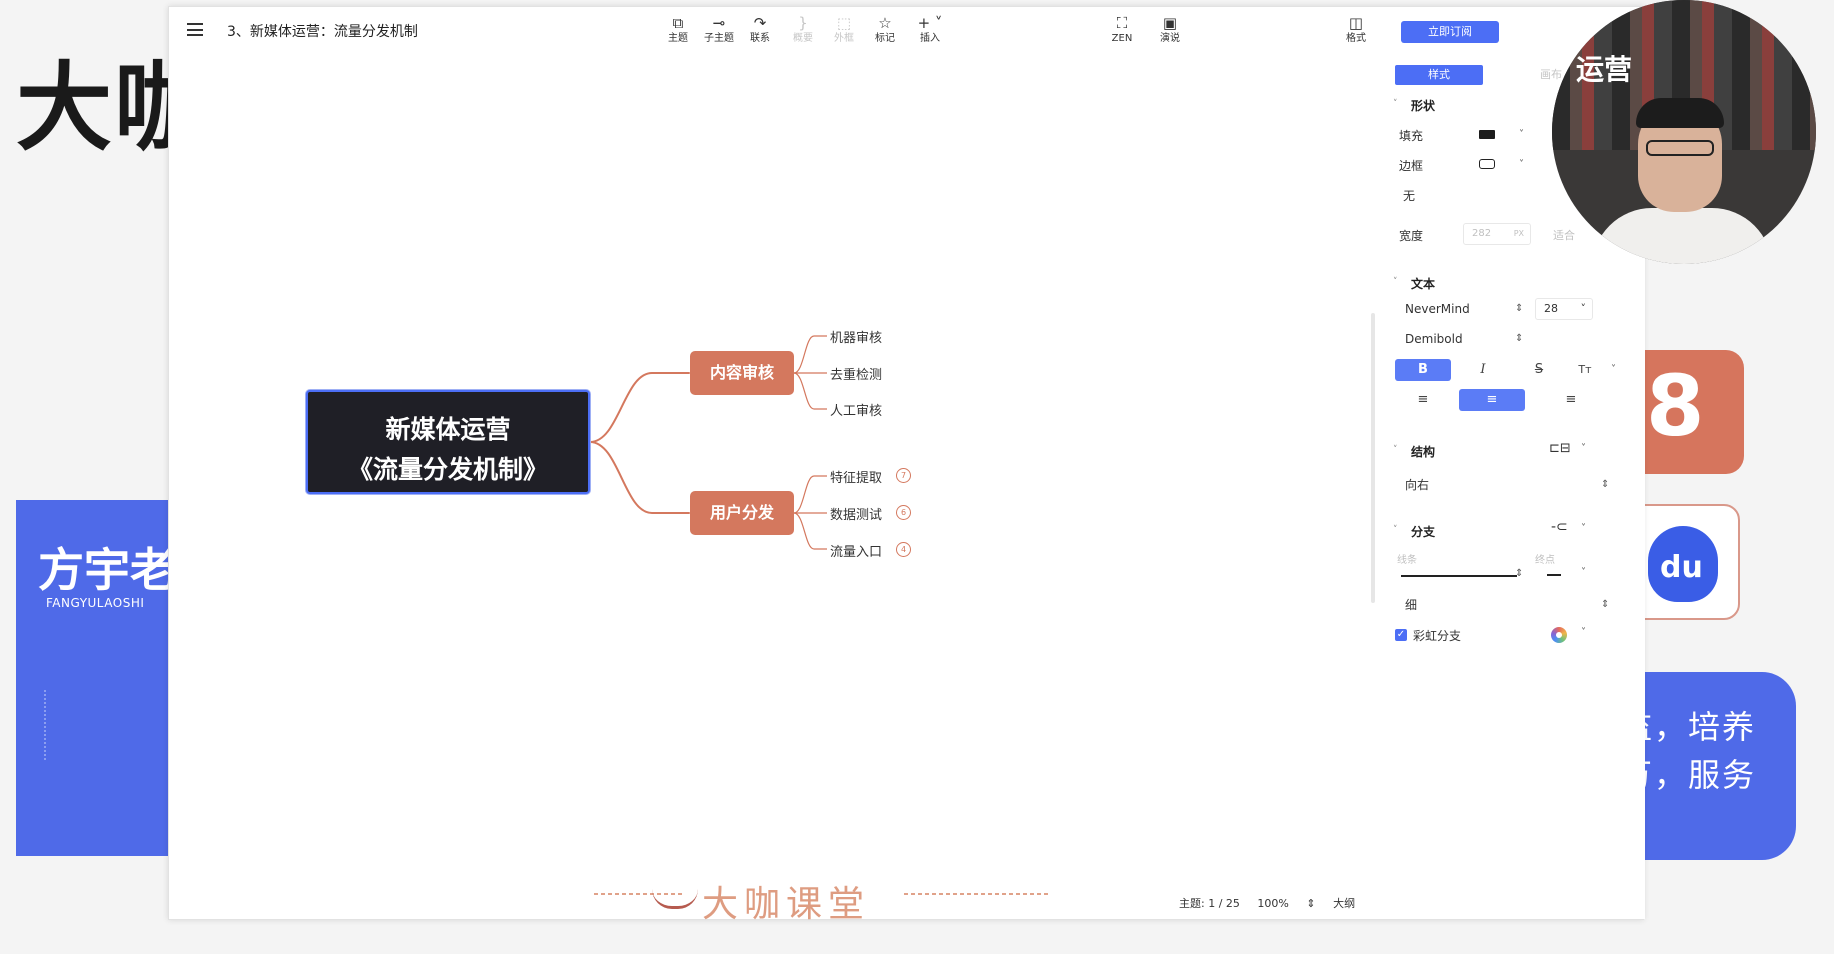 Image resolution: width=1834 pixels, height=954 pixels. I want to click on branch-style-icon: -⊂, so click(1559, 527).